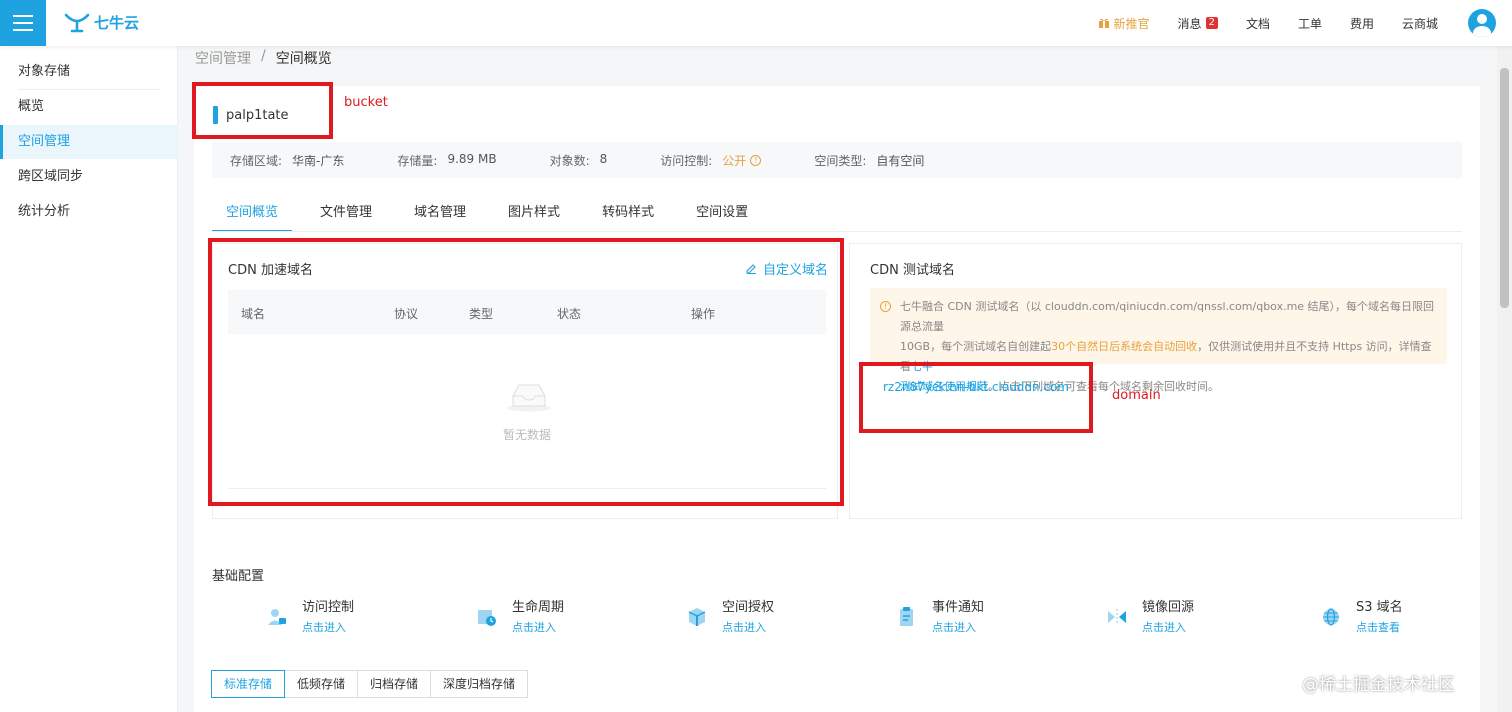 This screenshot has width=1512, height=712. Describe the element at coordinates (394, 684) in the screenshot. I see `storage-tab-archive: 归档存储` at that location.